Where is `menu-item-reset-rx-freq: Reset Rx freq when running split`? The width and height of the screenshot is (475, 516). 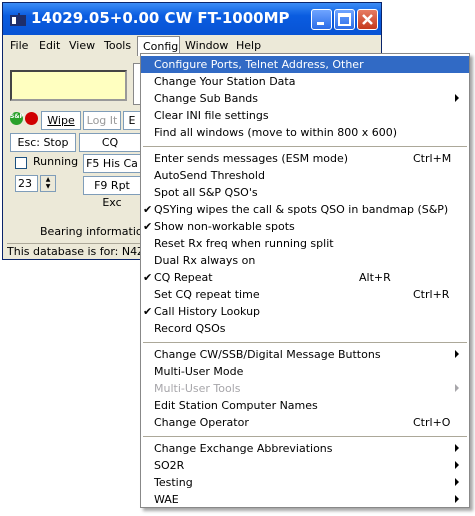 menu-item-reset-rx-freq: Reset Rx freq when running split is located at coordinates (305, 243).